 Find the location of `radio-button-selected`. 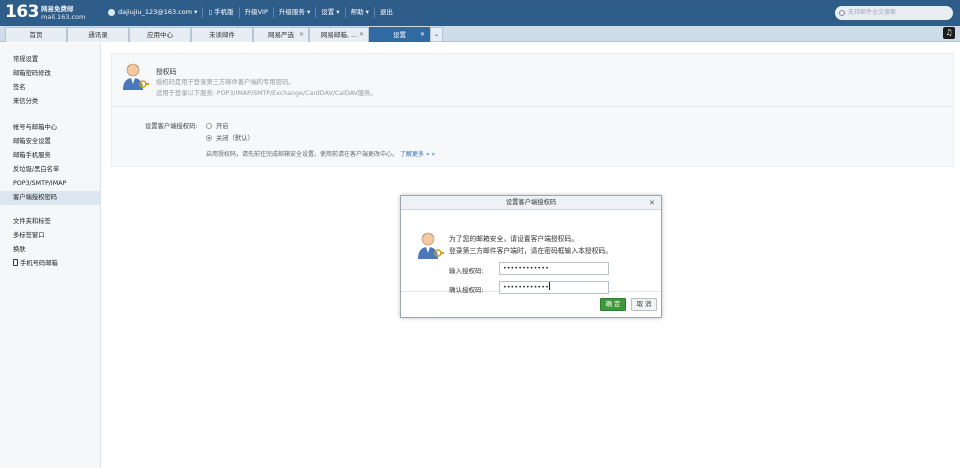

radio-button-selected is located at coordinates (209, 137).